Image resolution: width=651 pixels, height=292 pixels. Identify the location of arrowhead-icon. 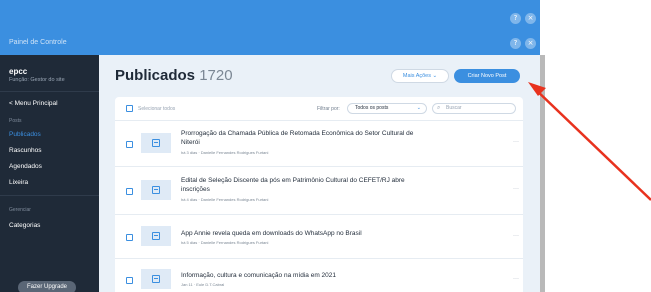
(537, 89).